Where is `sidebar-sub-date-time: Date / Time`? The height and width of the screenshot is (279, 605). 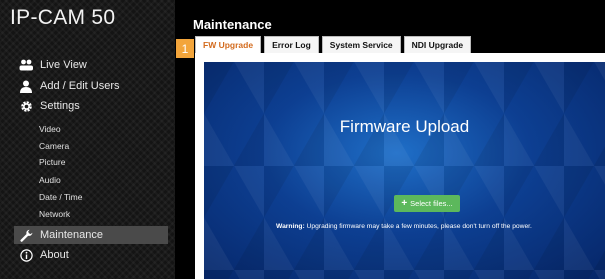
sidebar-sub-date-time: Date / Time is located at coordinates (60, 197).